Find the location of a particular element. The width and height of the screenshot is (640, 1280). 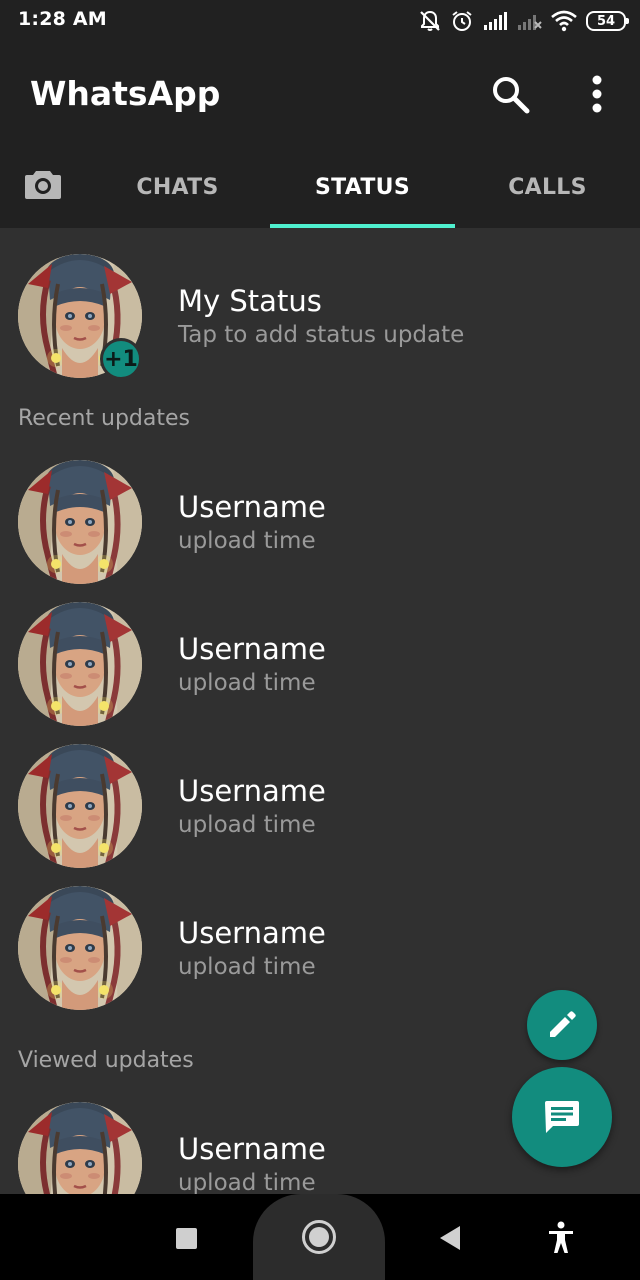

more-vert-icon is located at coordinates (597, 94).